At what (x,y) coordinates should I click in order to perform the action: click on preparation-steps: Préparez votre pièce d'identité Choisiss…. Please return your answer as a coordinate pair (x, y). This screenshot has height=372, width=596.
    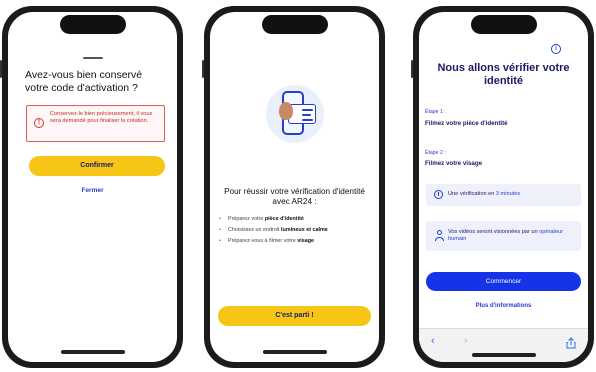
    Looking at the image, I should click on (296, 230).